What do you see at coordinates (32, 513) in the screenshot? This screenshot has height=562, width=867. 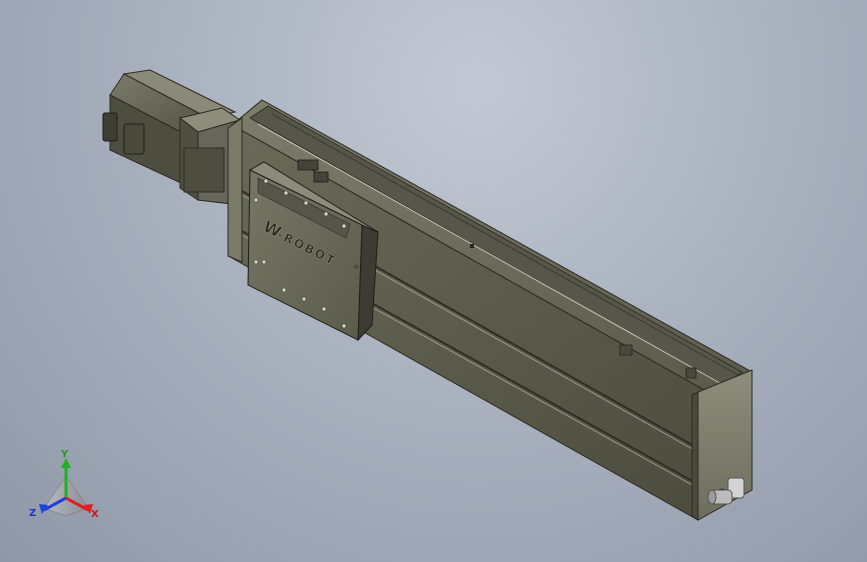 I see `z-axis-label: Z` at bounding box center [32, 513].